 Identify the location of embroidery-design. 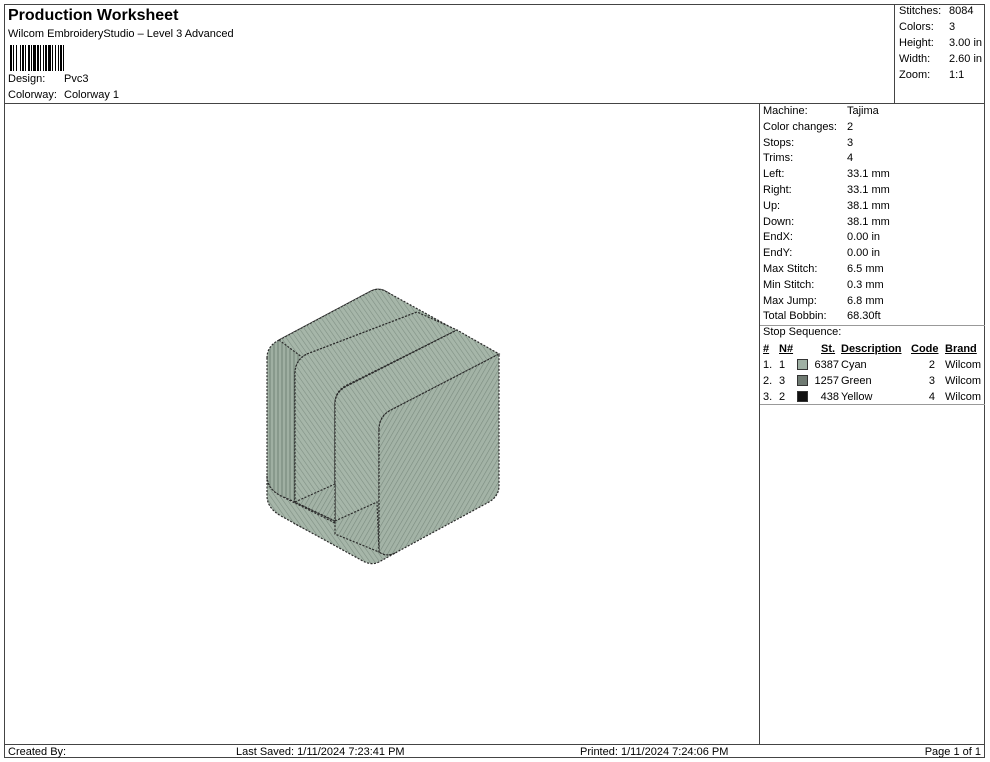
(383, 426).